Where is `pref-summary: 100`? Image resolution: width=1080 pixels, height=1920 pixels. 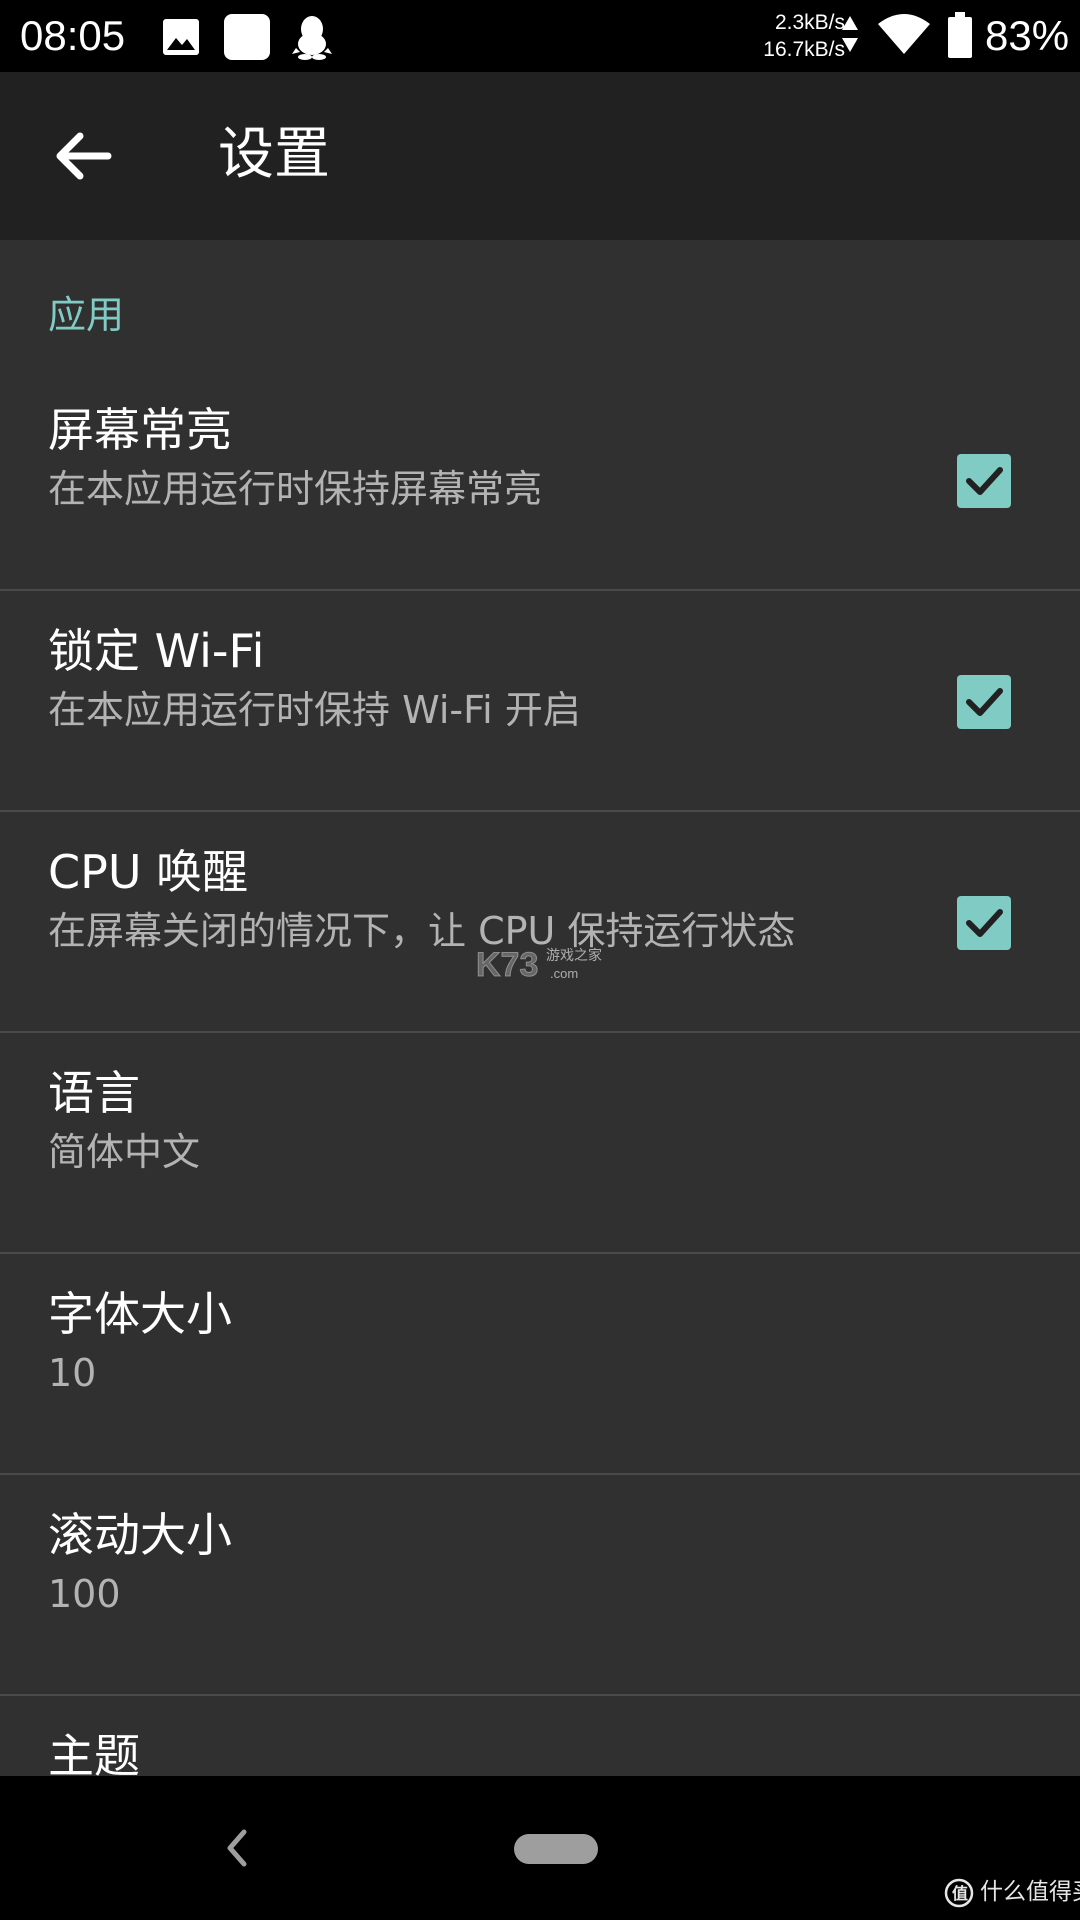 pref-summary: 100 is located at coordinates (84, 1594).